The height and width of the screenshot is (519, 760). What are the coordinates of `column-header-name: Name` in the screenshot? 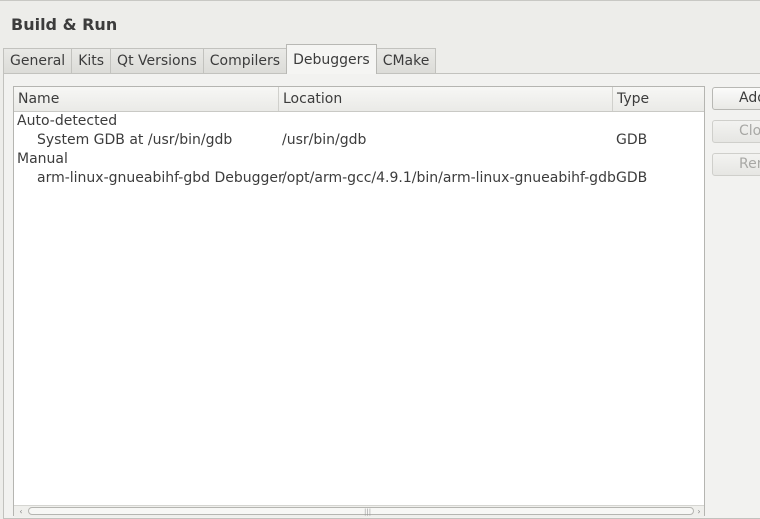 It's located at (146, 99).